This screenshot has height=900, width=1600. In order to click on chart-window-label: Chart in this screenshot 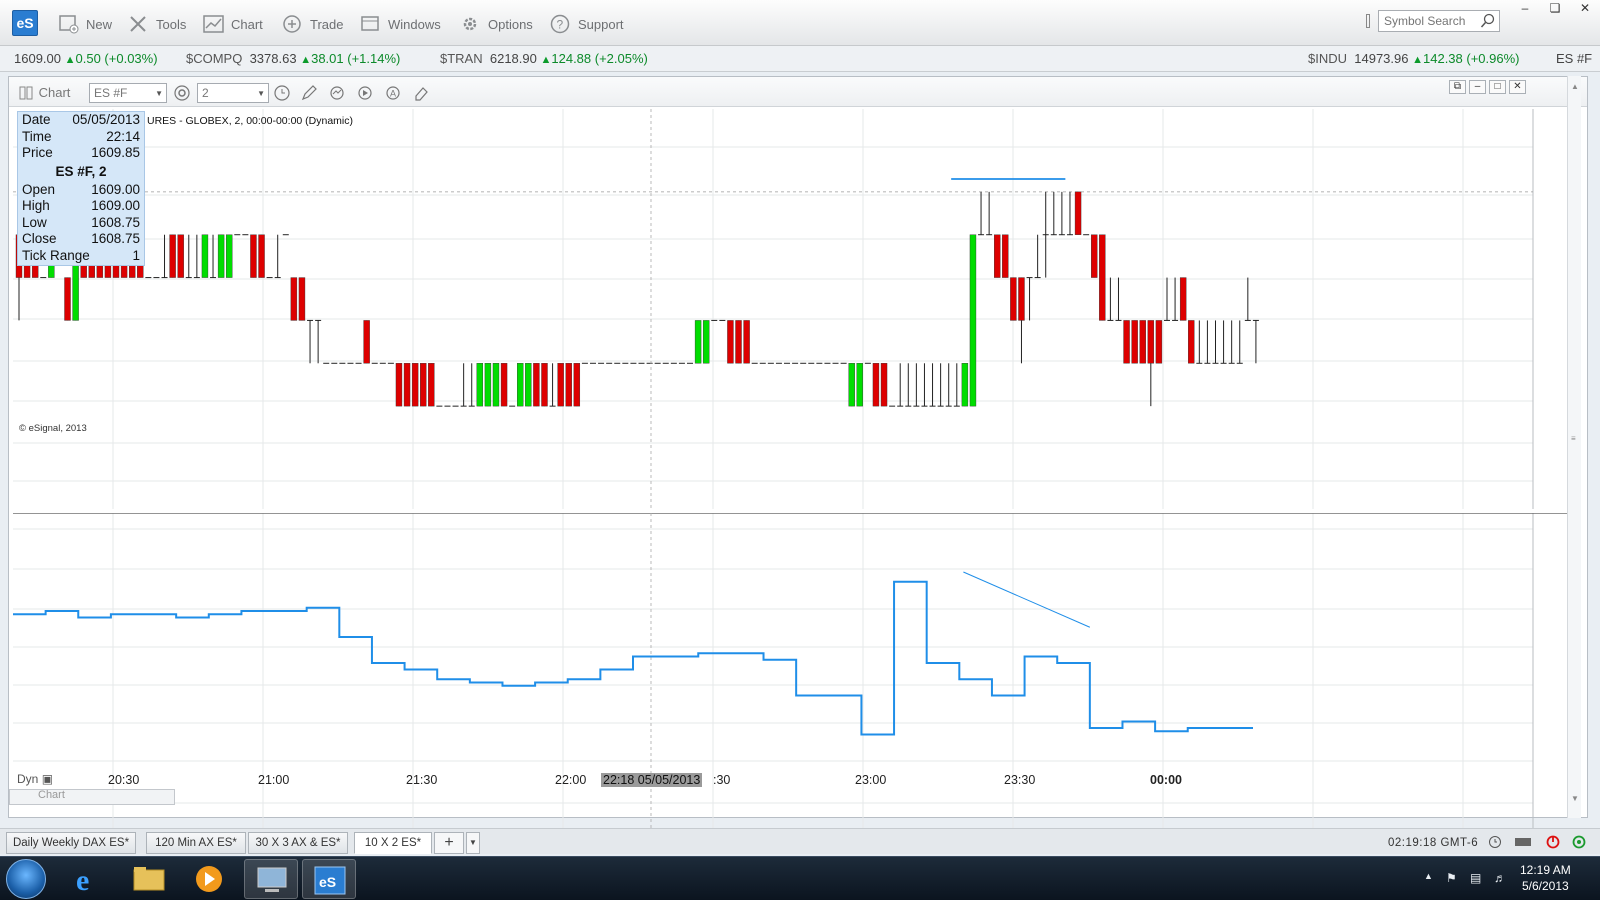, I will do `click(44, 92)`.